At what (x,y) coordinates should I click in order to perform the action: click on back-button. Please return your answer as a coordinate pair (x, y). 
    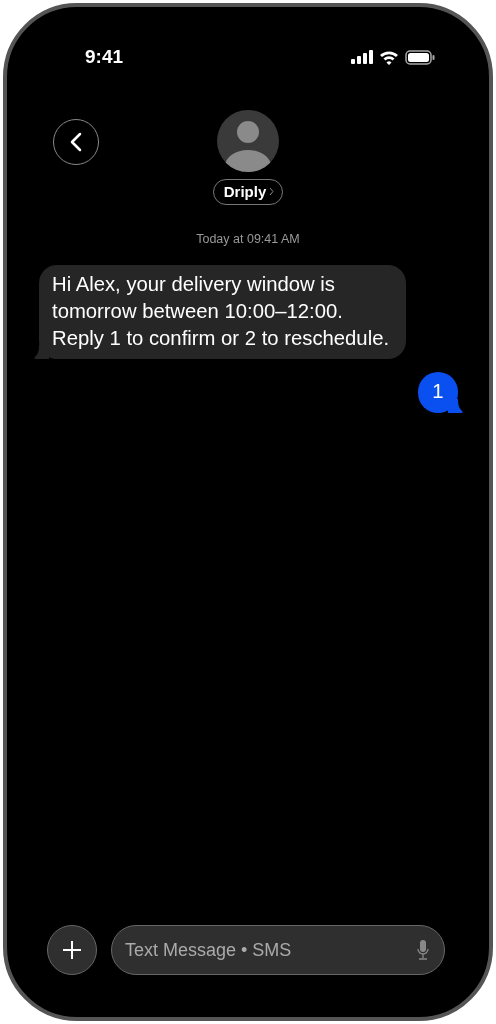
    Looking at the image, I should click on (76, 142).